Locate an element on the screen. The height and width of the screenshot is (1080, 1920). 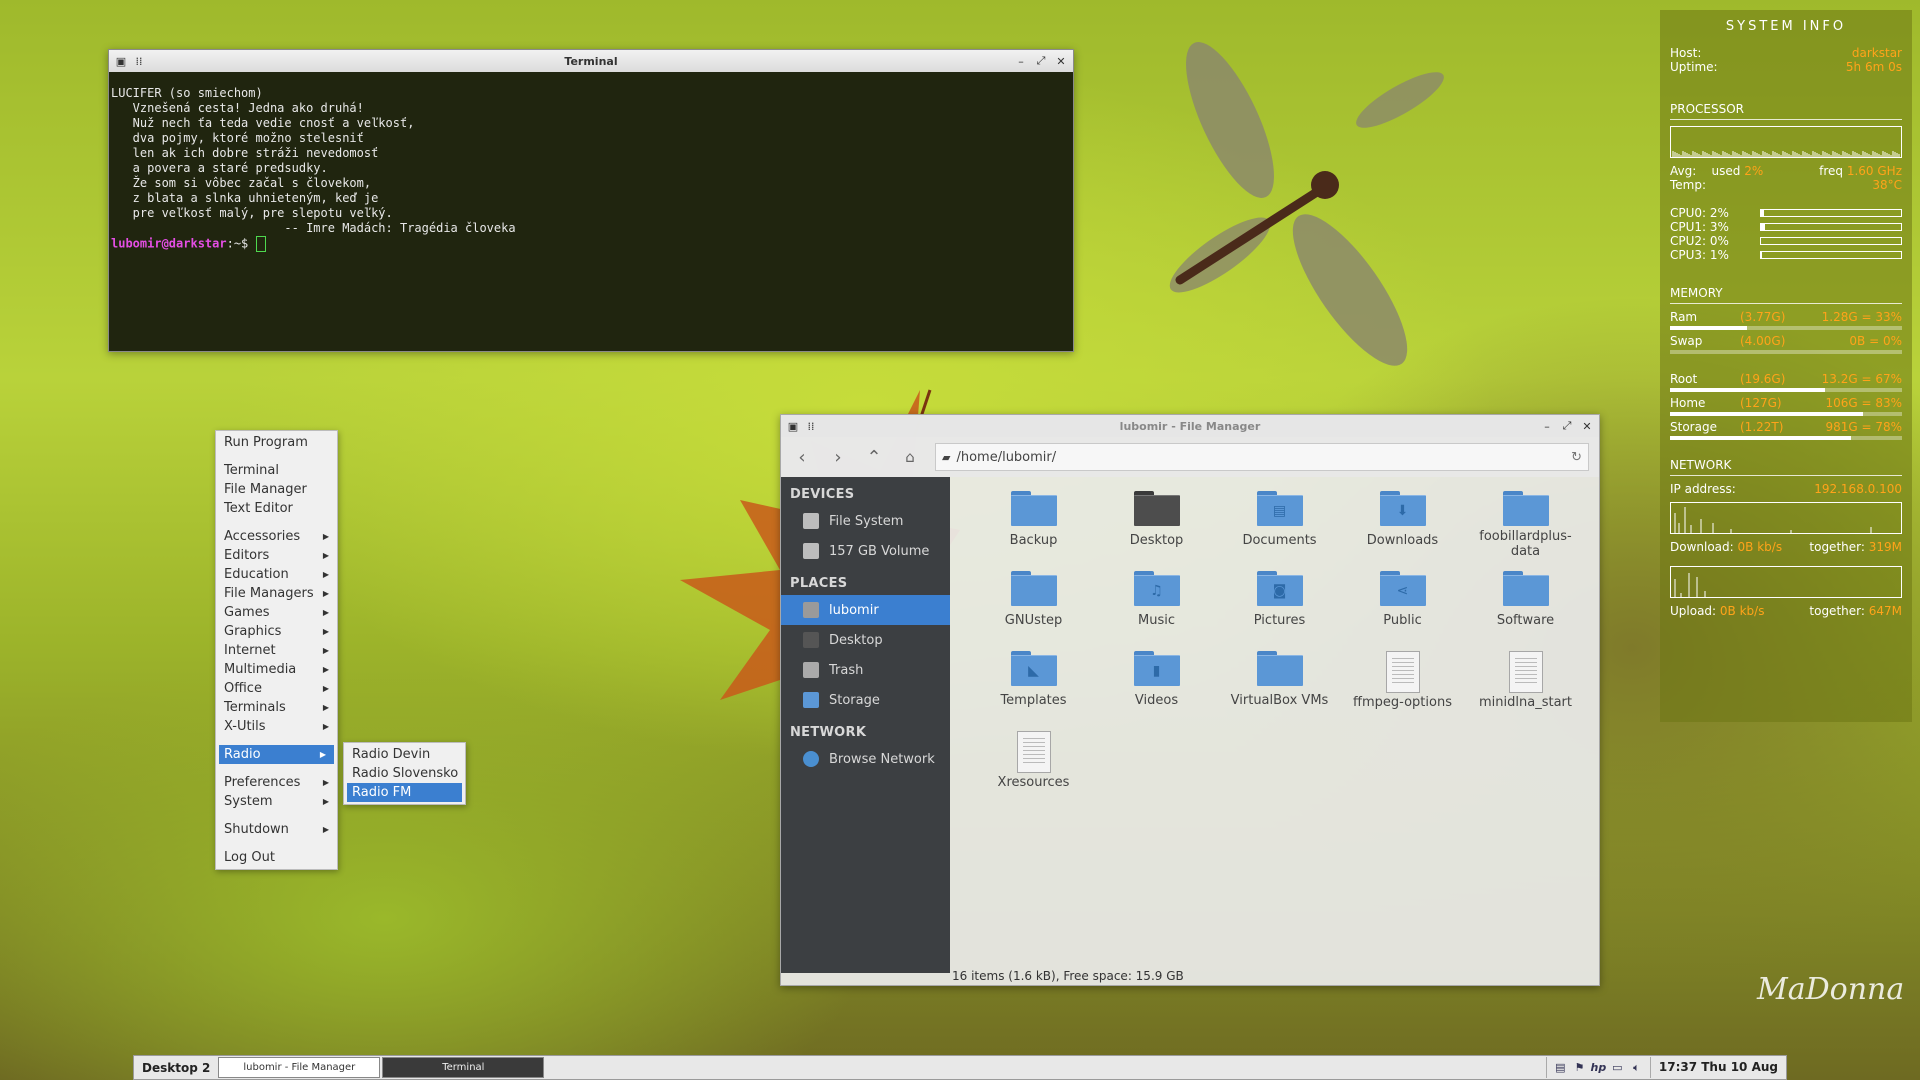
system-tray: ▤ ⚑ hp ▭ 🔈︎ is located at coordinates (1597, 1067).